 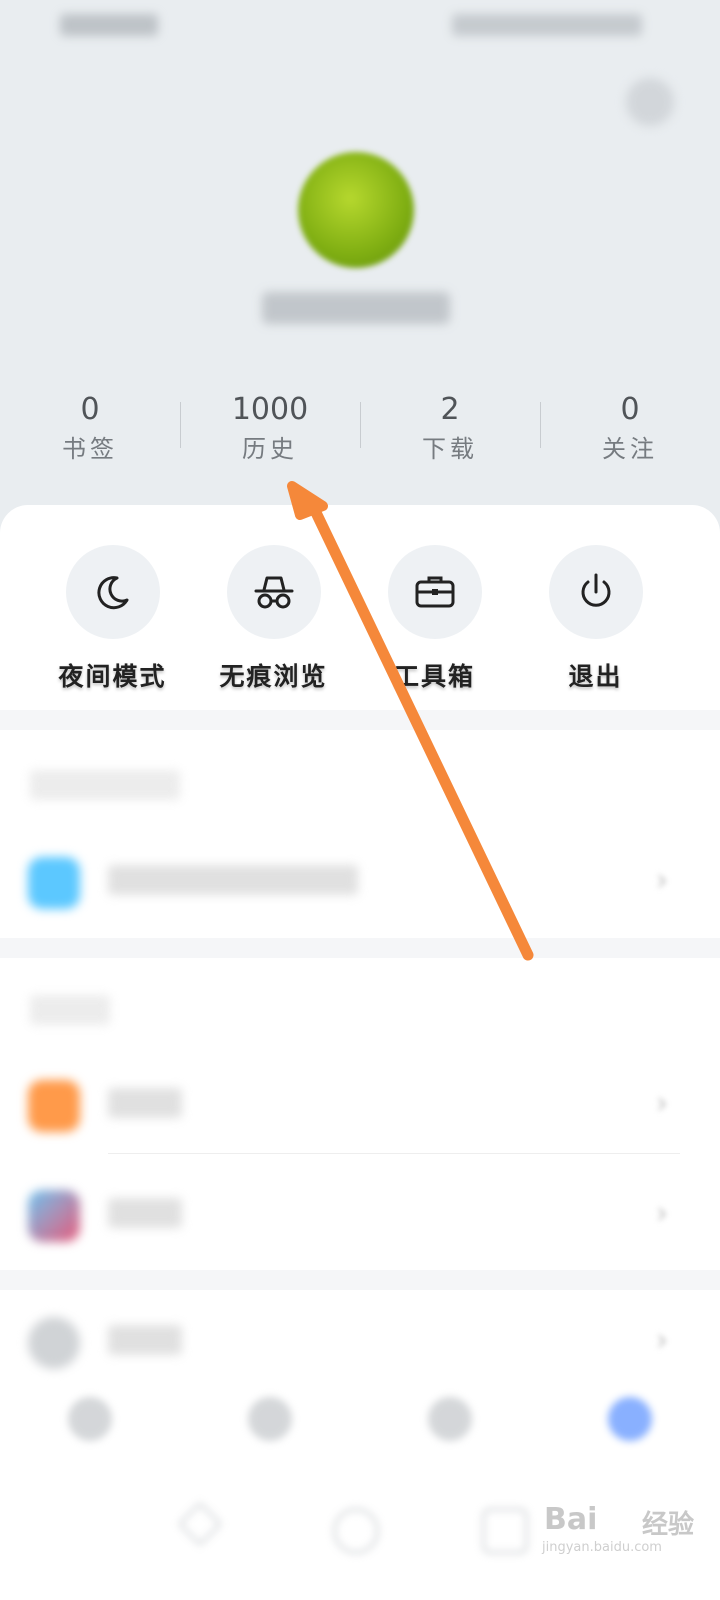 What do you see at coordinates (630, 1419) in the screenshot?
I see `user-icon` at bounding box center [630, 1419].